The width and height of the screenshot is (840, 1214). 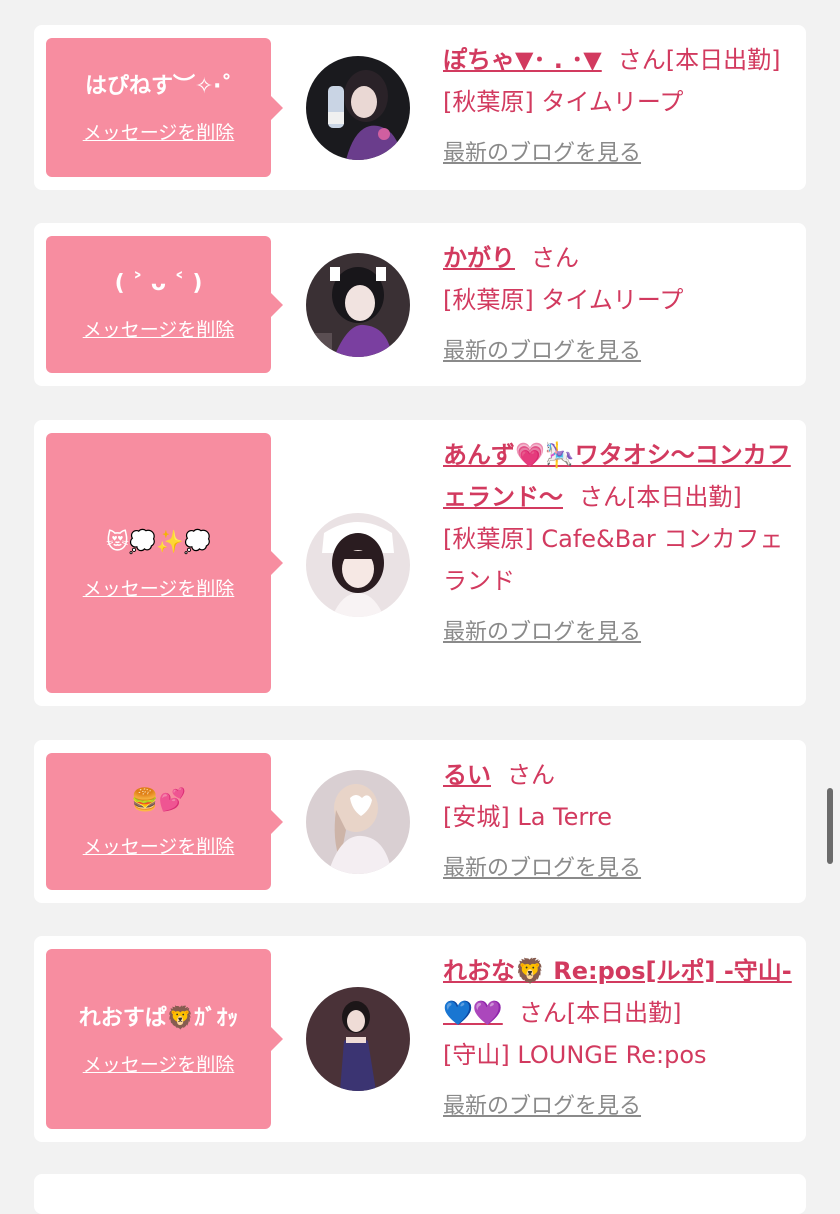 I want to click on cast-name-link: ぽちゃ▼･ . ･▼, so click(x=522, y=60).